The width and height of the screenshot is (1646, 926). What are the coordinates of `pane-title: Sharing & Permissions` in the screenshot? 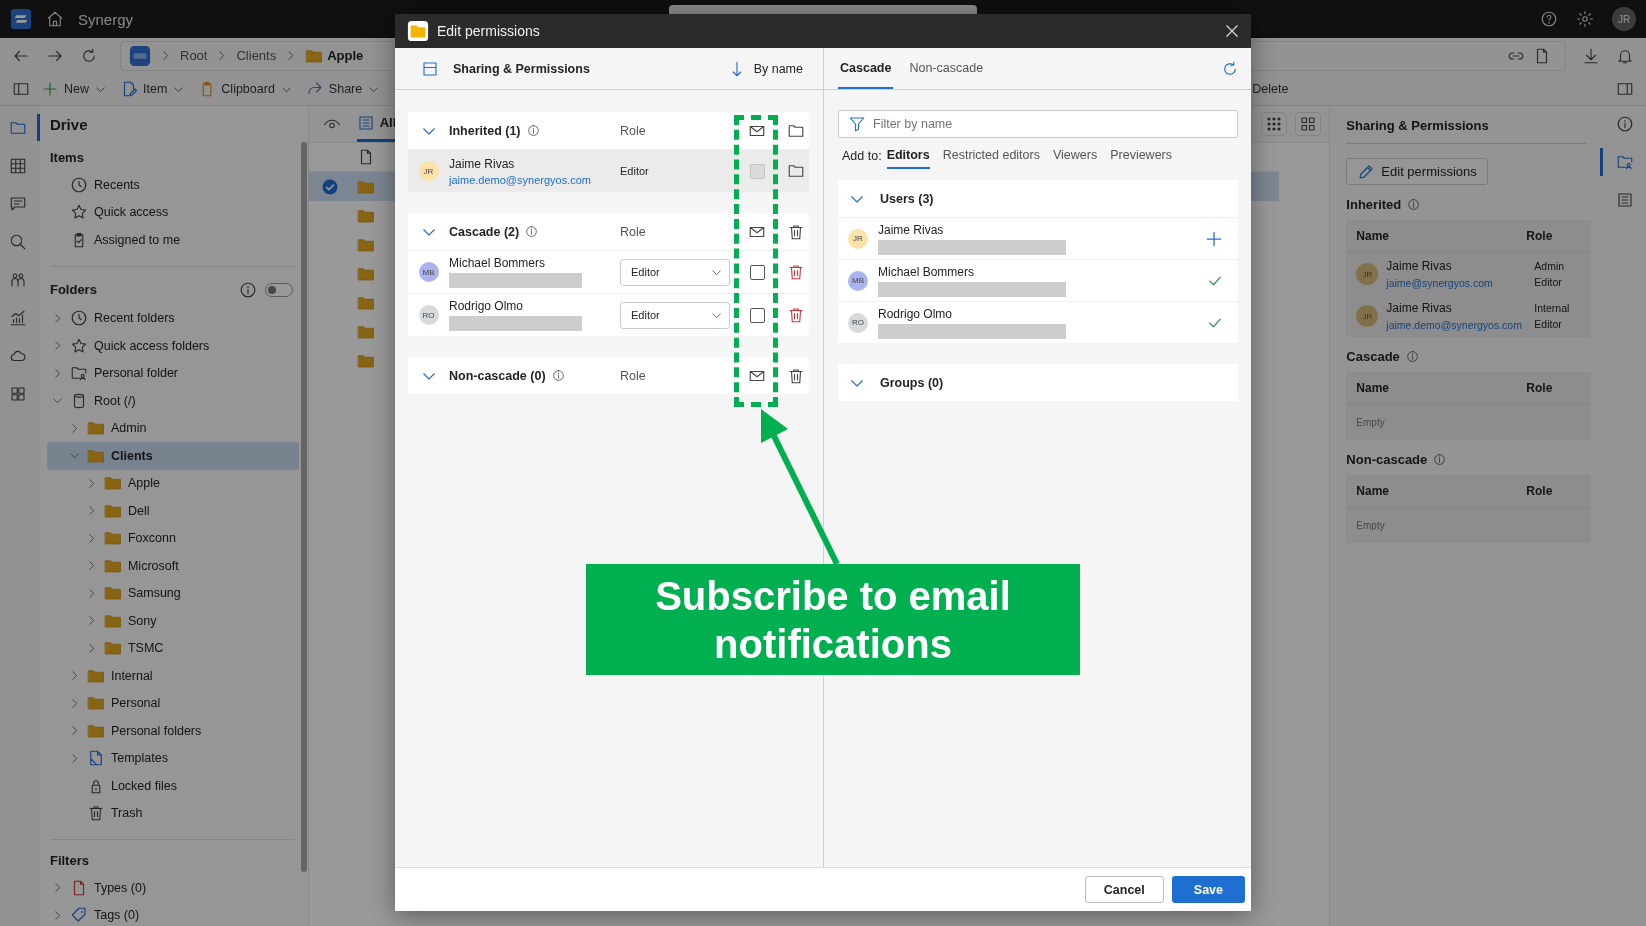 It's located at (521, 68).